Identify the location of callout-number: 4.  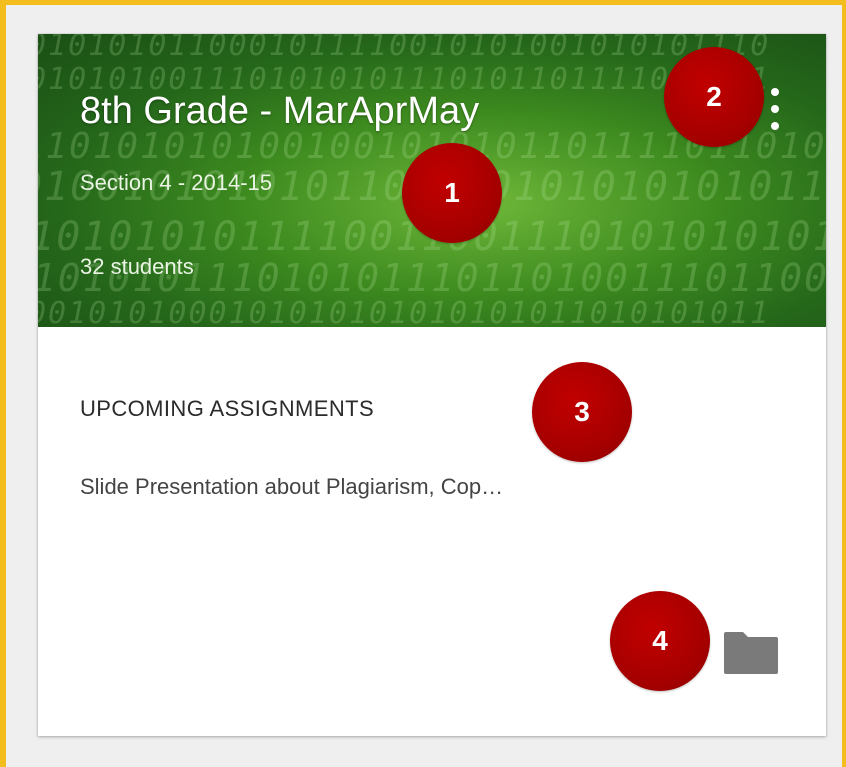
(660, 640).